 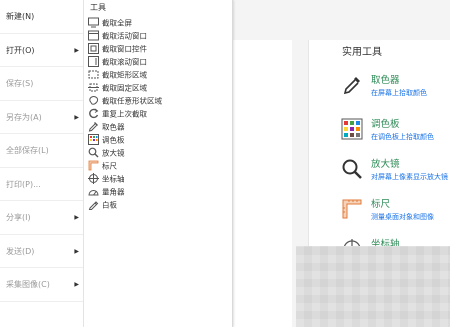 What do you see at coordinates (93, 35) in the screenshot?
I see `window-capture-icon` at bounding box center [93, 35].